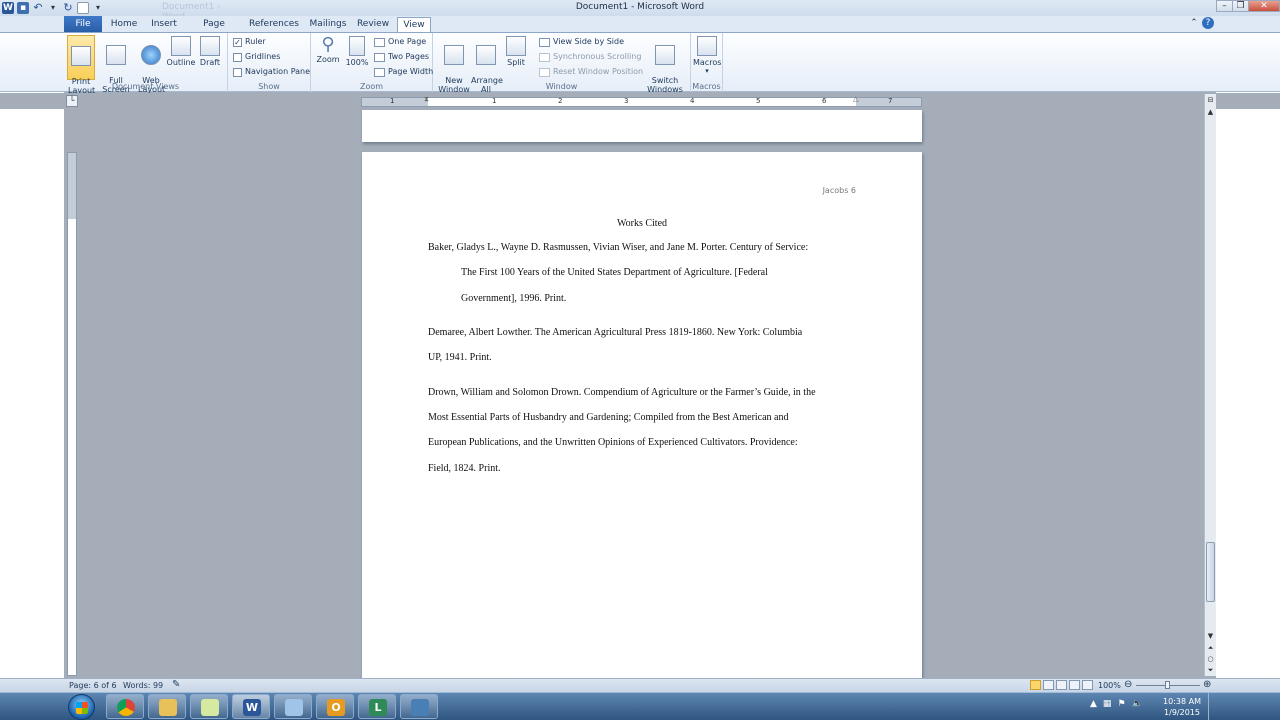 The height and width of the screenshot is (720, 1280). I want to click on close-button: ✕, so click(1264, 6).